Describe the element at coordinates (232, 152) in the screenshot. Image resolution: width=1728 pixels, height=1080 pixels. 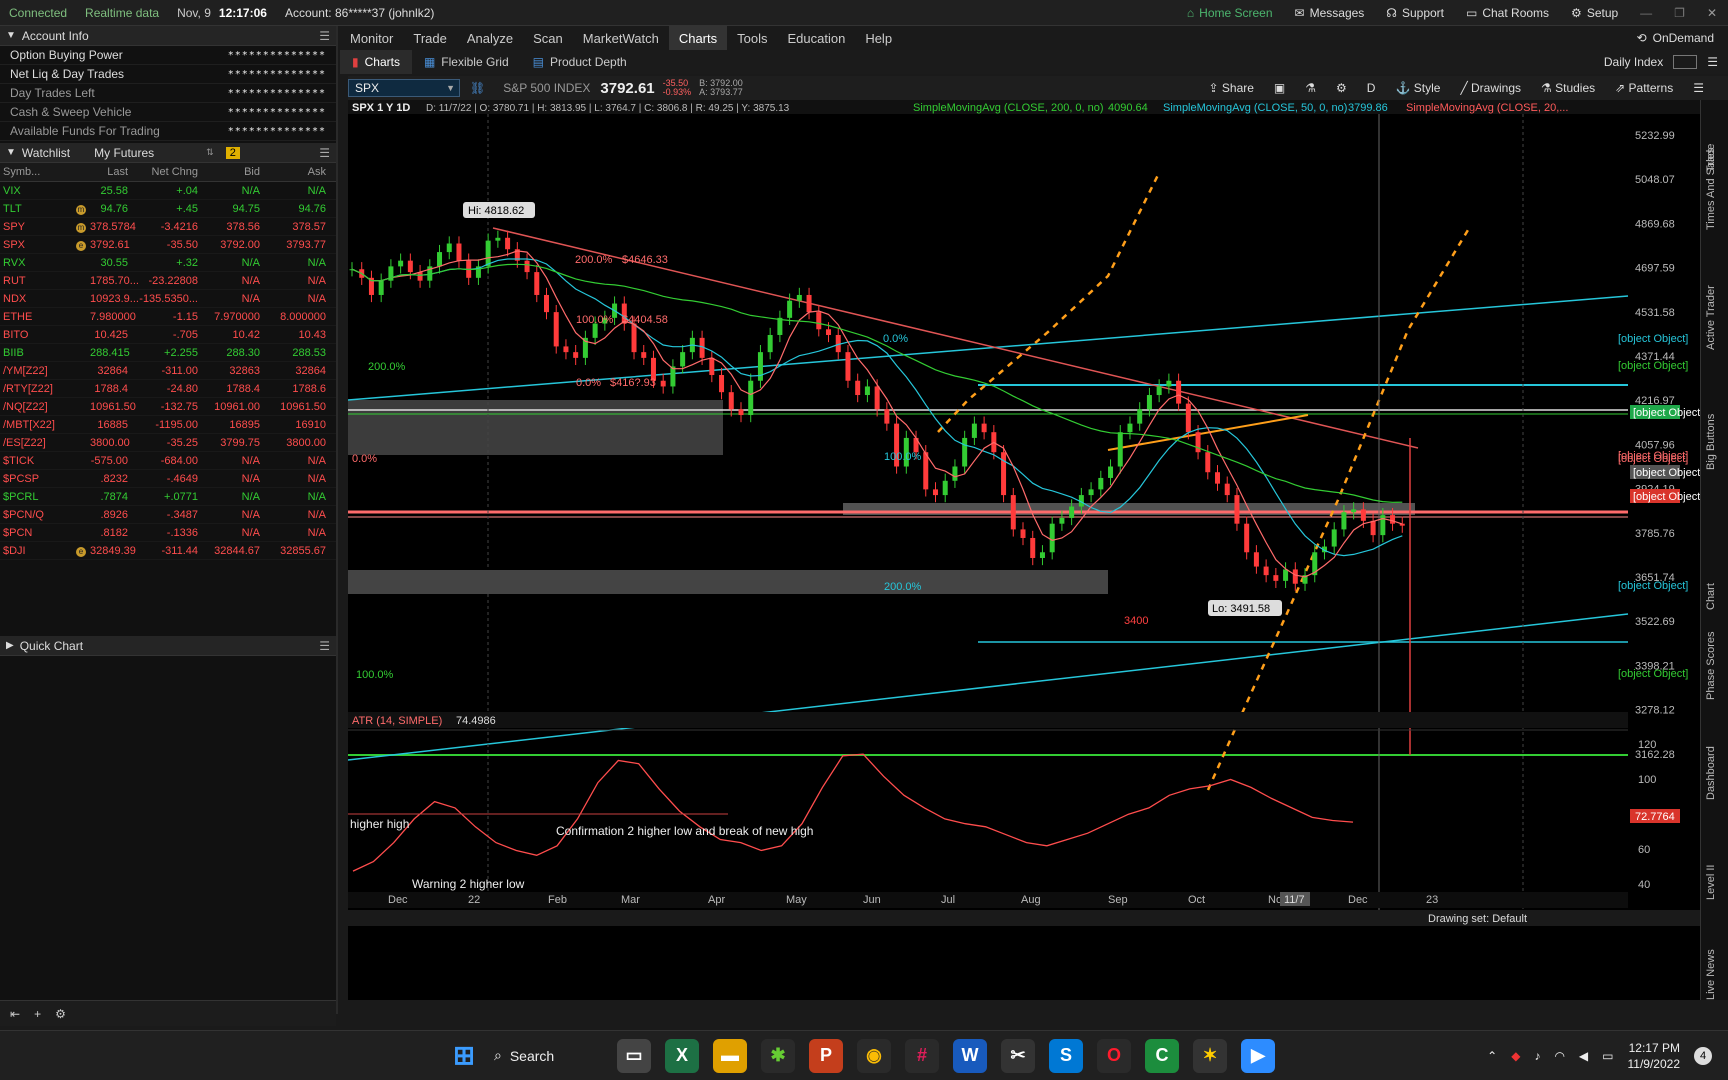
I see `link-group-badge: 2` at that location.